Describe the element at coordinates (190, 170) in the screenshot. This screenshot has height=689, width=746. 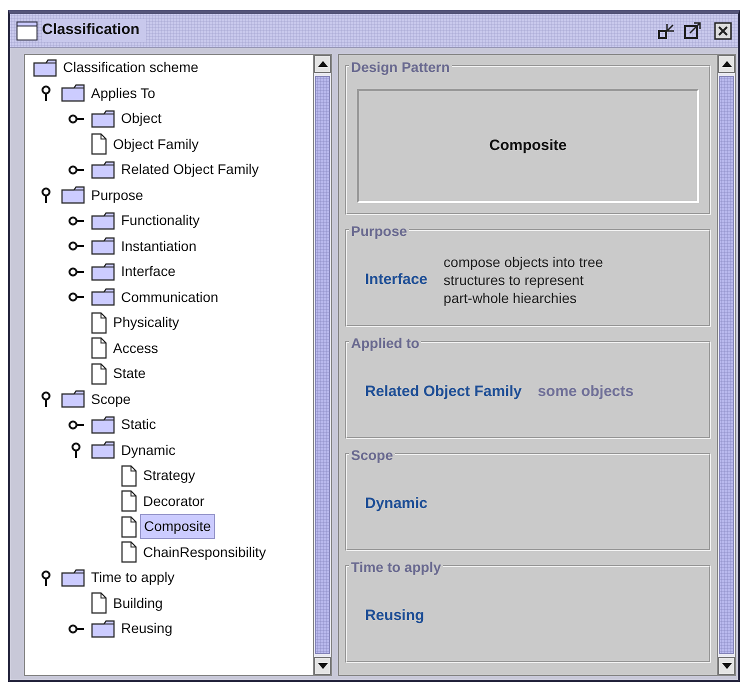
I see `tree-item: Related Object Family` at that location.